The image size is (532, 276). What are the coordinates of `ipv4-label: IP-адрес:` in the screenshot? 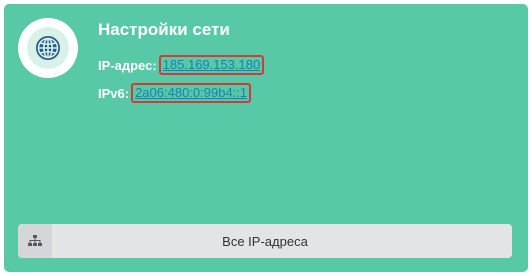 It's located at (127, 65).